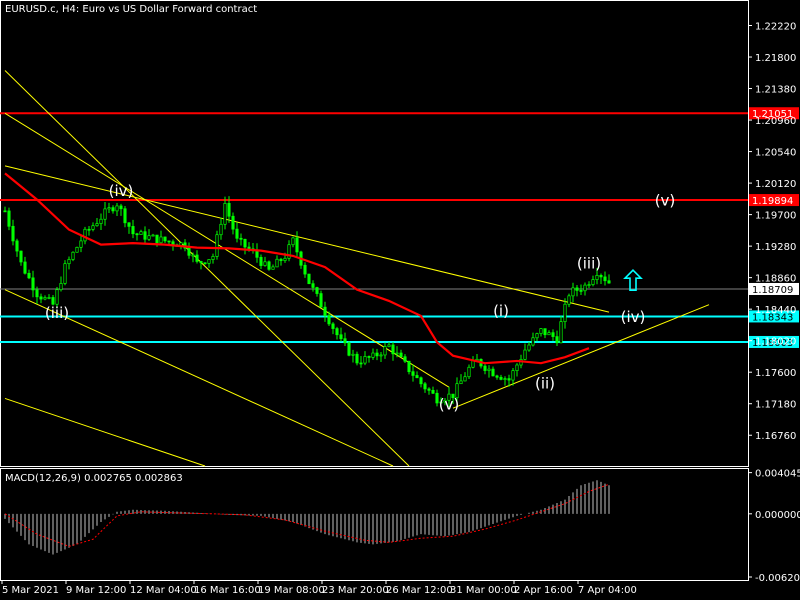 This screenshot has height=600, width=800. What do you see at coordinates (775, 27) in the screenshot?
I see `price-tick-label: 1.22220` at bounding box center [775, 27].